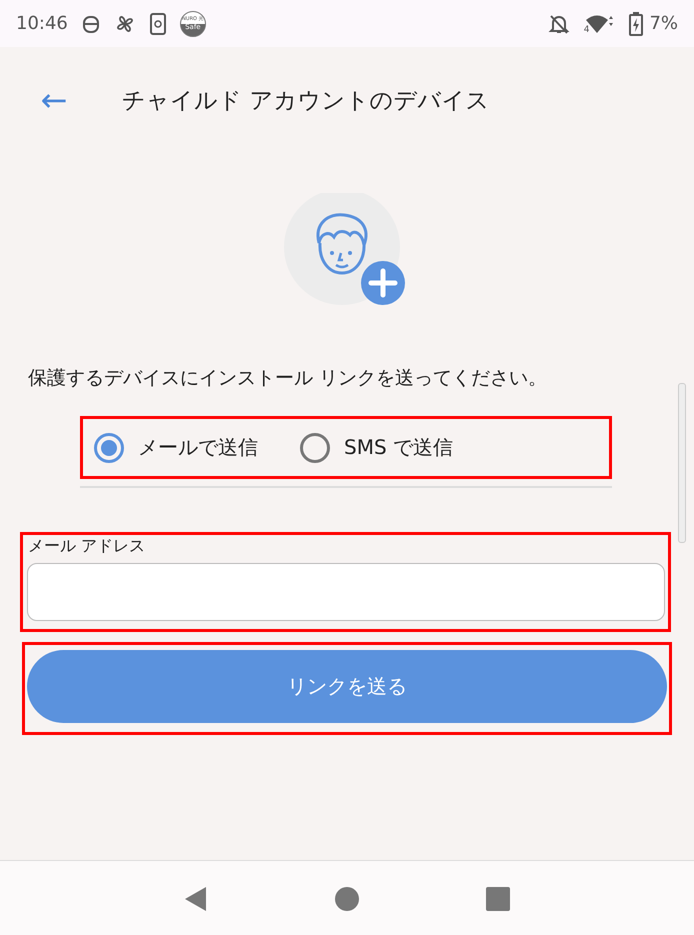 This screenshot has height=935, width=694. What do you see at coordinates (663, 23) in the screenshot?
I see `battery-percent: 7%` at bounding box center [663, 23].